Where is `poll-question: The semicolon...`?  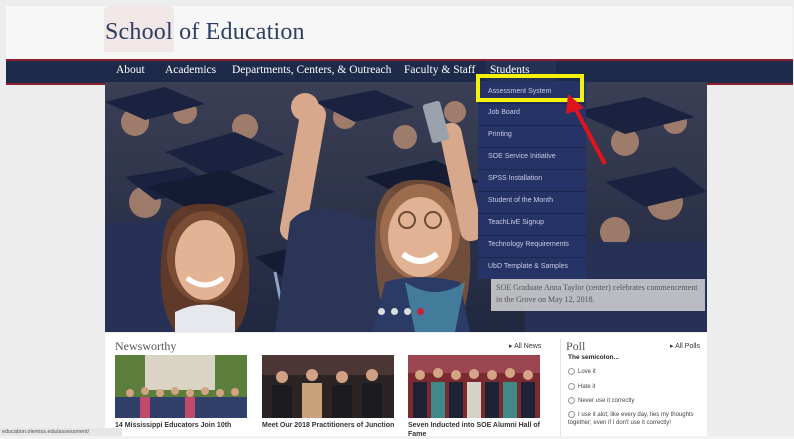
poll-question: The semicolon... is located at coordinates (593, 357).